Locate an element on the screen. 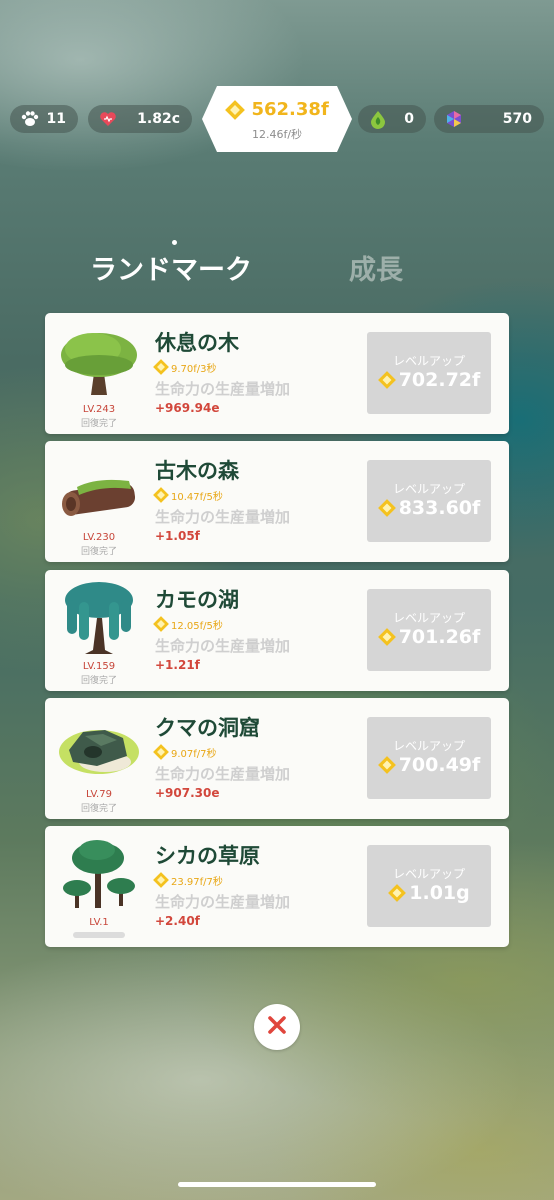  production-rate: 9.07f/7秒 is located at coordinates (185, 752).